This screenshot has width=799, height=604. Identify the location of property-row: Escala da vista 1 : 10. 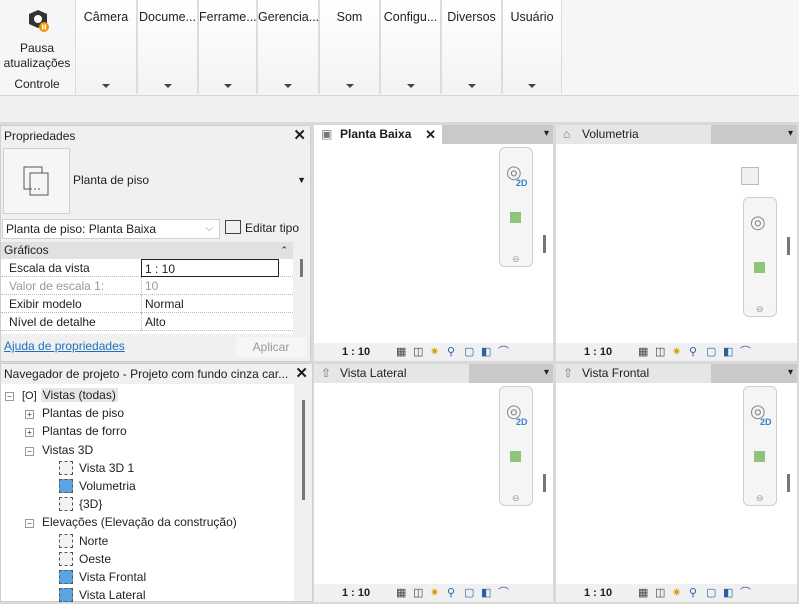
(147, 268).